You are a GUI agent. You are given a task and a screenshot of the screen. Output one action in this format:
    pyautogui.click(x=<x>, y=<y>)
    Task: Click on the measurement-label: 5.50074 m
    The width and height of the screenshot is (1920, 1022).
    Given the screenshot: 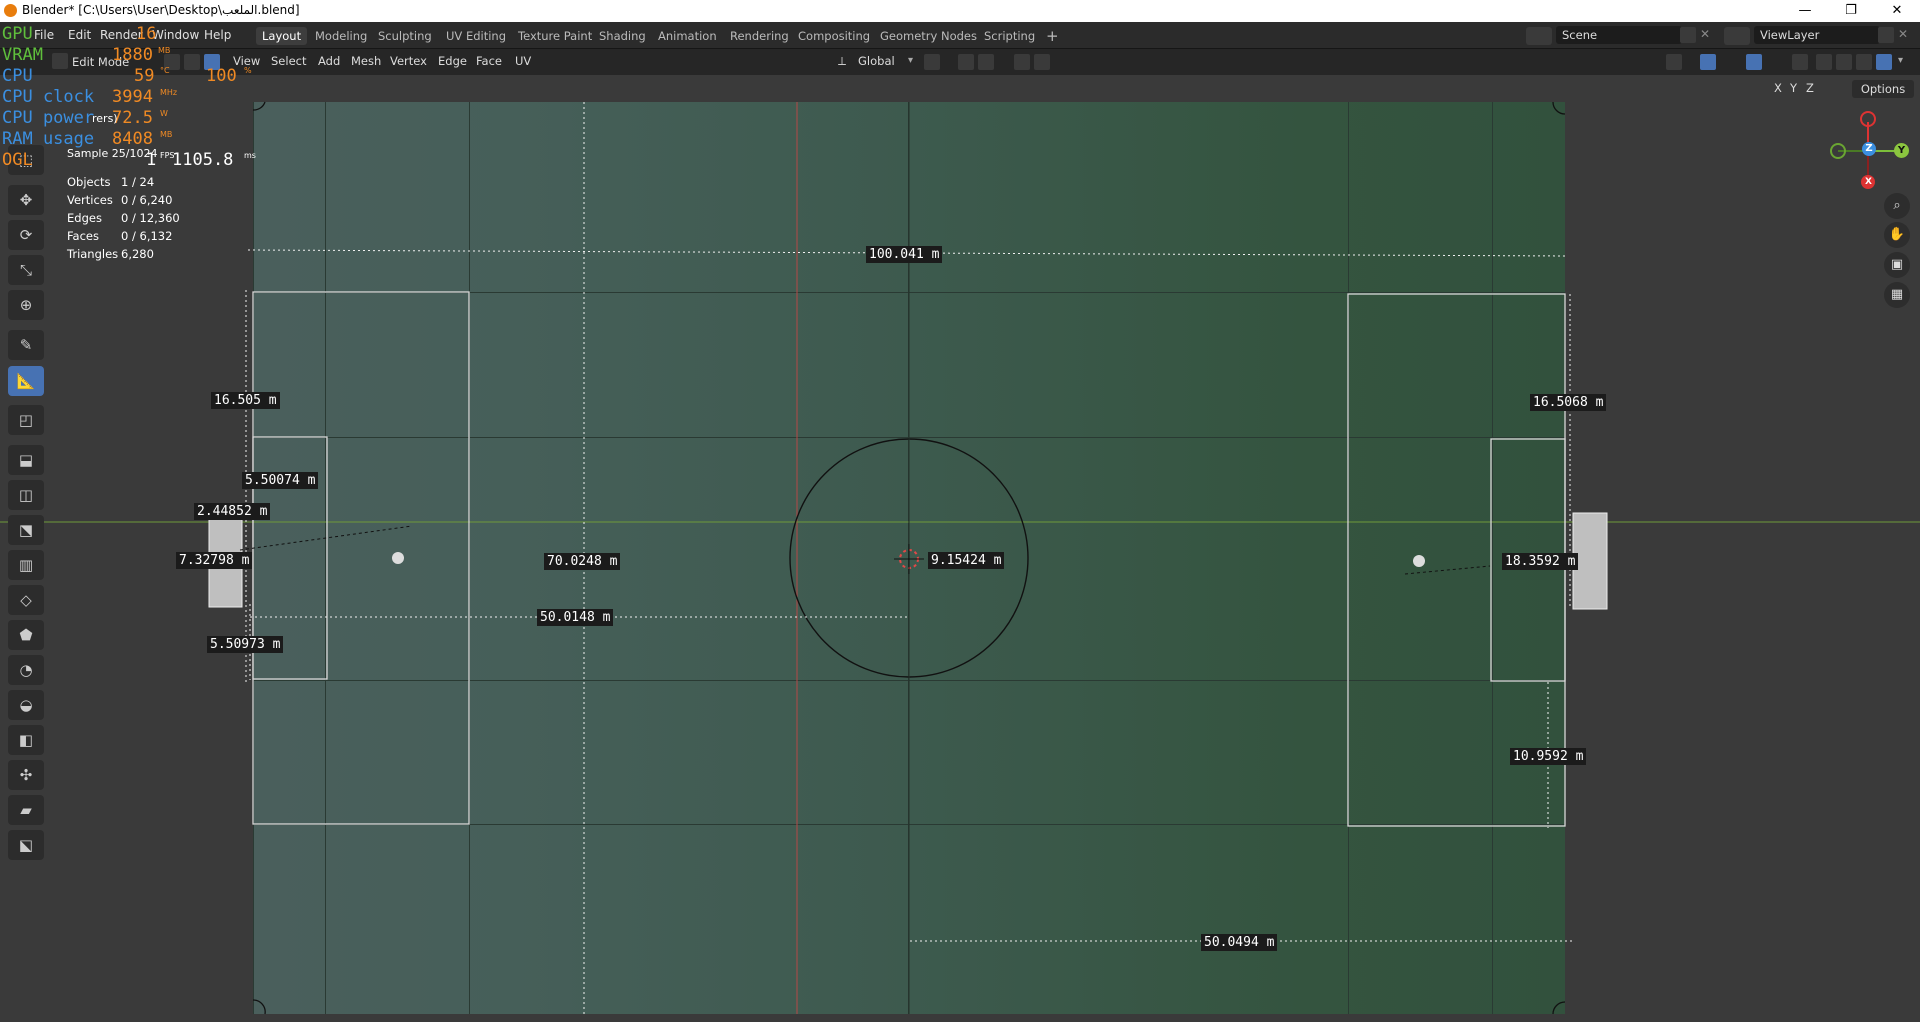 What is the action you would take?
    pyautogui.click(x=280, y=480)
    